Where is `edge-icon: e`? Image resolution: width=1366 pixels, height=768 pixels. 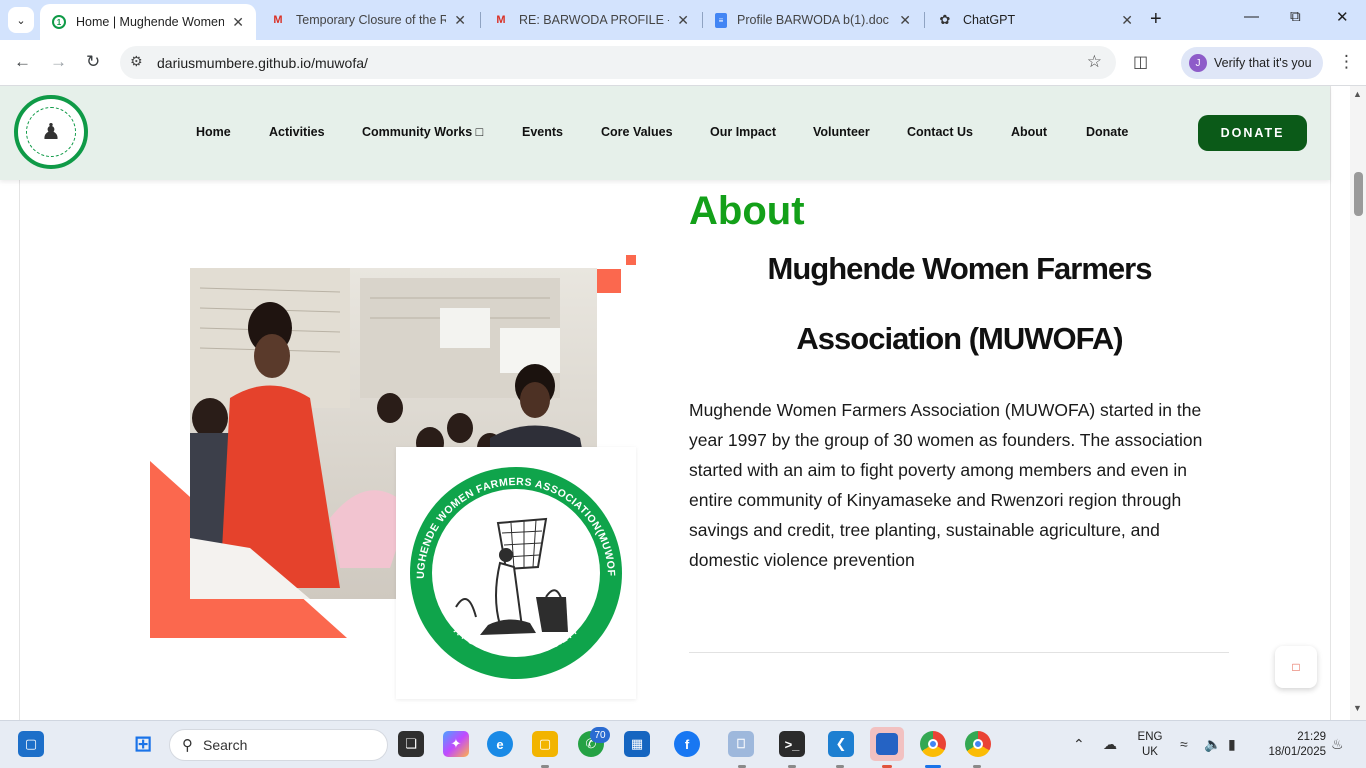
edge-icon: e is located at coordinates (500, 744).